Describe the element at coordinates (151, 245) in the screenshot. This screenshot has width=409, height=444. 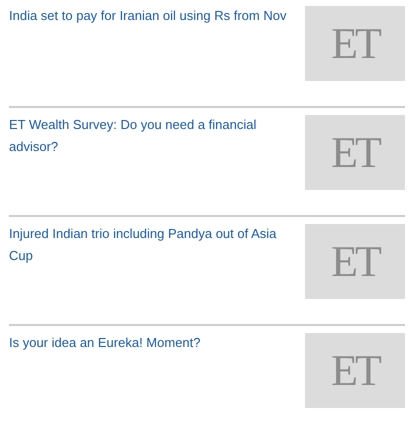
I see `article-link: Injured Indian trio including Pandya out of Asia Cup` at that location.